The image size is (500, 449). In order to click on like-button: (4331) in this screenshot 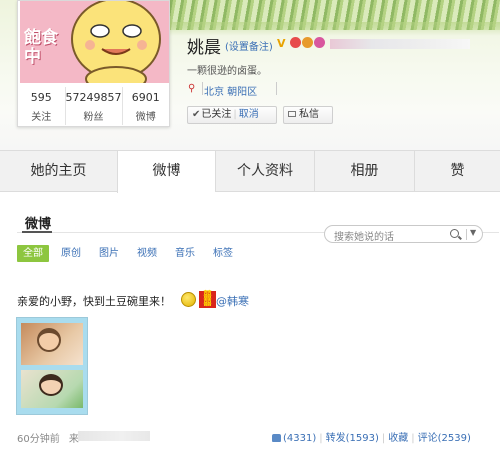, I will do `click(294, 438)`.